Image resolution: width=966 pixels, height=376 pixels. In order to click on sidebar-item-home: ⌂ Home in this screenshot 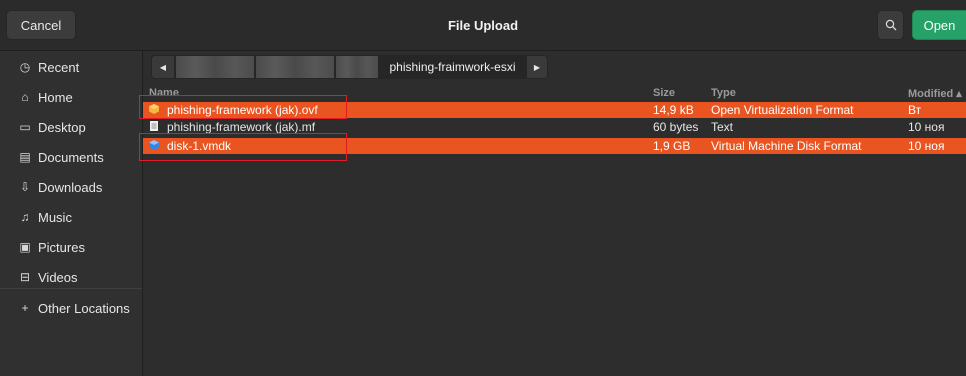, I will do `click(71, 97)`.